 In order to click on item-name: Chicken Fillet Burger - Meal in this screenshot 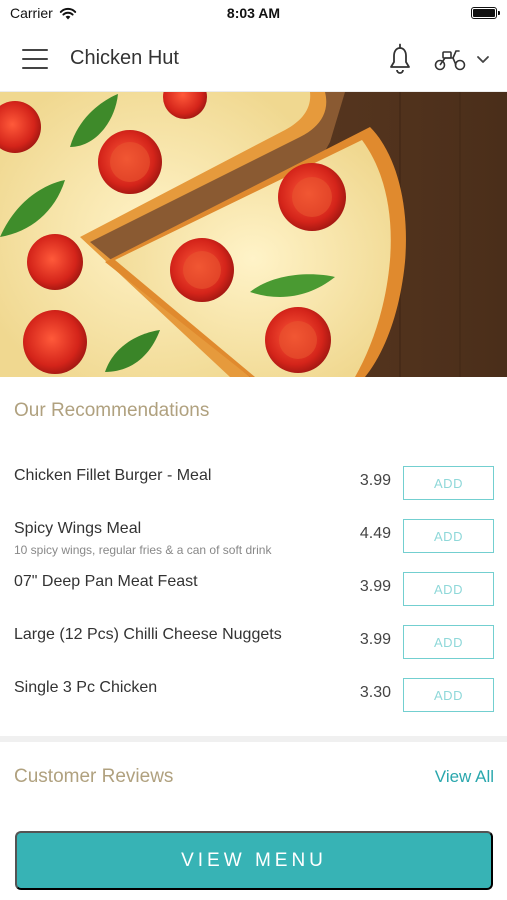, I will do `click(113, 475)`.